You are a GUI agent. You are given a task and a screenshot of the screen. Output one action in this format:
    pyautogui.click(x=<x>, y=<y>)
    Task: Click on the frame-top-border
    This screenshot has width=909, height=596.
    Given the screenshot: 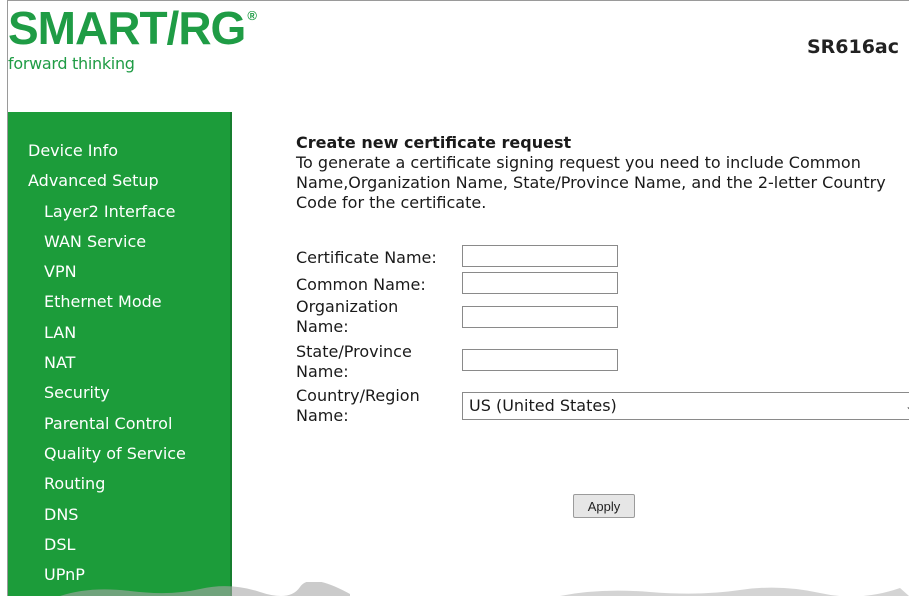 What is the action you would take?
    pyautogui.click(x=458, y=0)
    